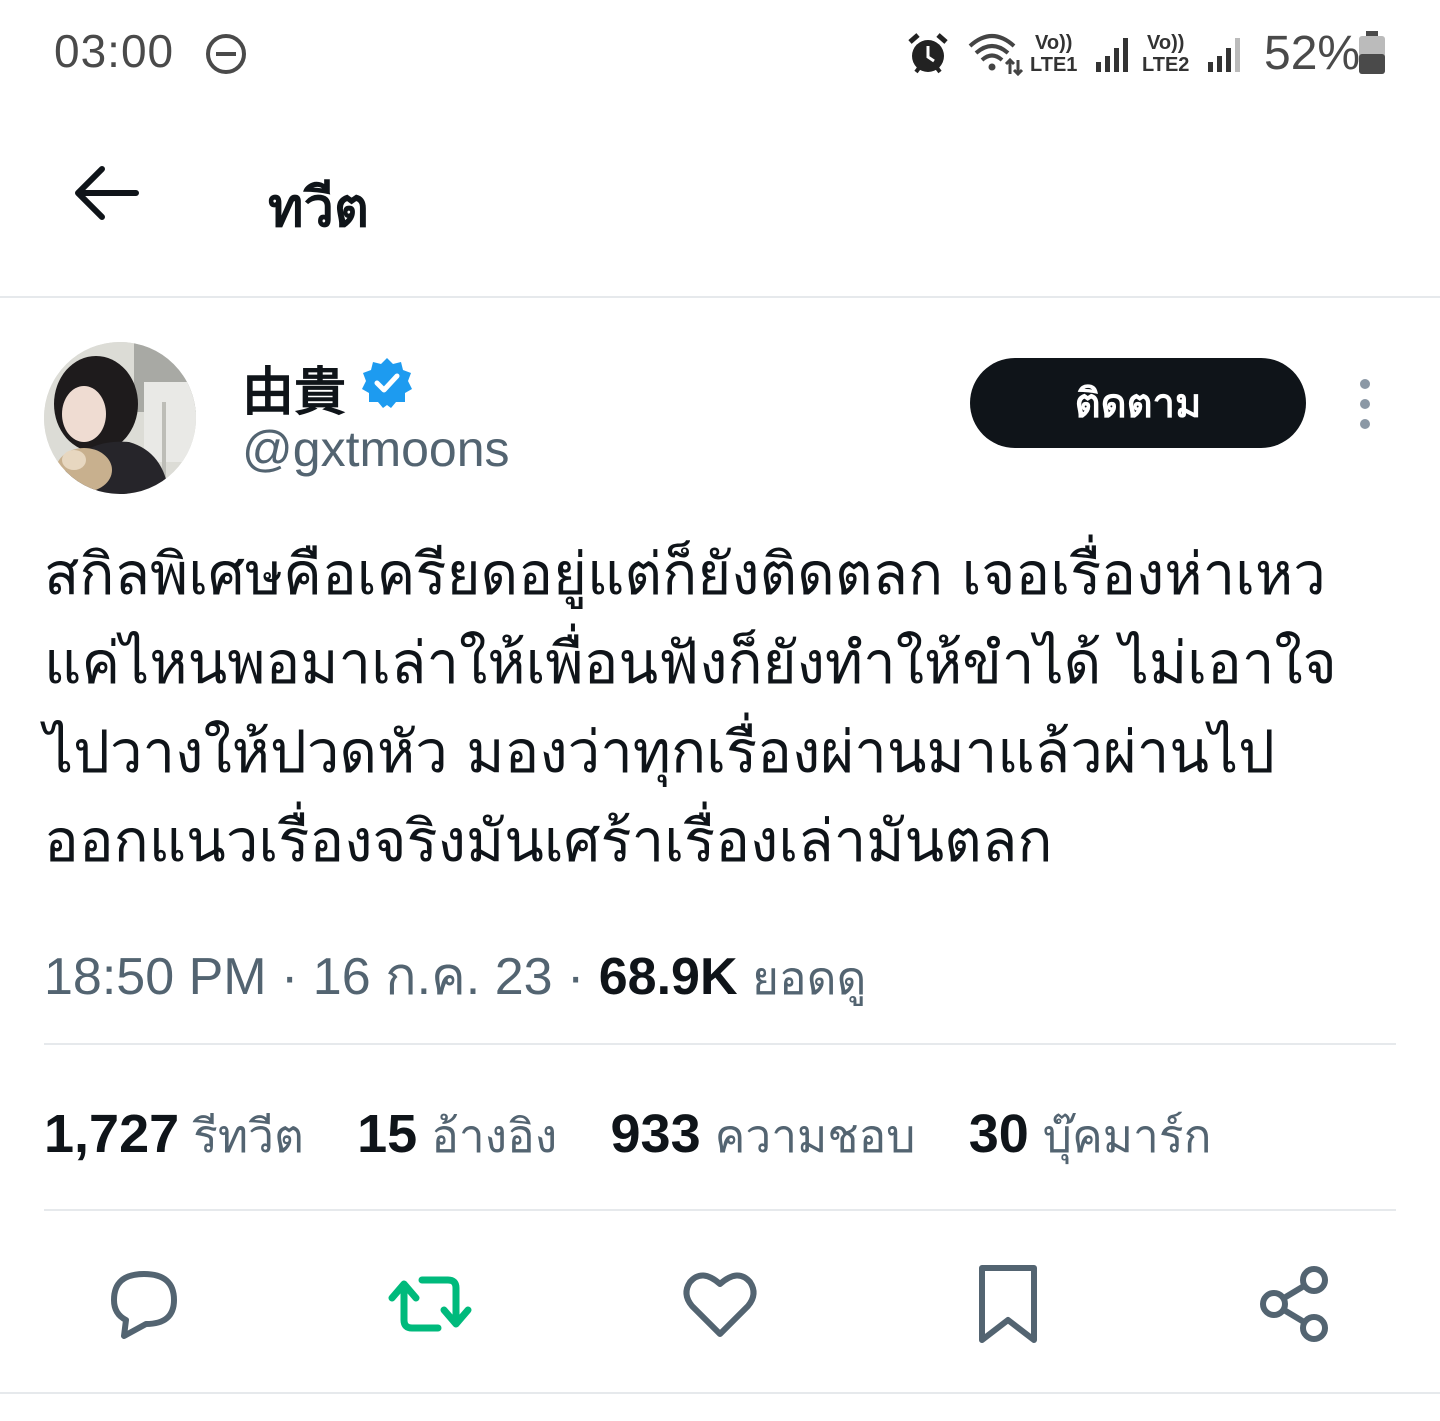 The image size is (1440, 1421). What do you see at coordinates (720, 1304) in the screenshot?
I see `like-icon` at bounding box center [720, 1304].